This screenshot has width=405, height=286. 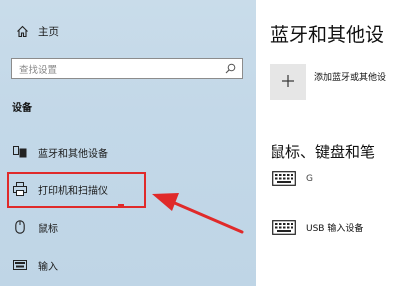 What do you see at coordinates (48, 267) in the screenshot?
I see `sidebar-item-label: 输入` at bounding box center [48, 267].